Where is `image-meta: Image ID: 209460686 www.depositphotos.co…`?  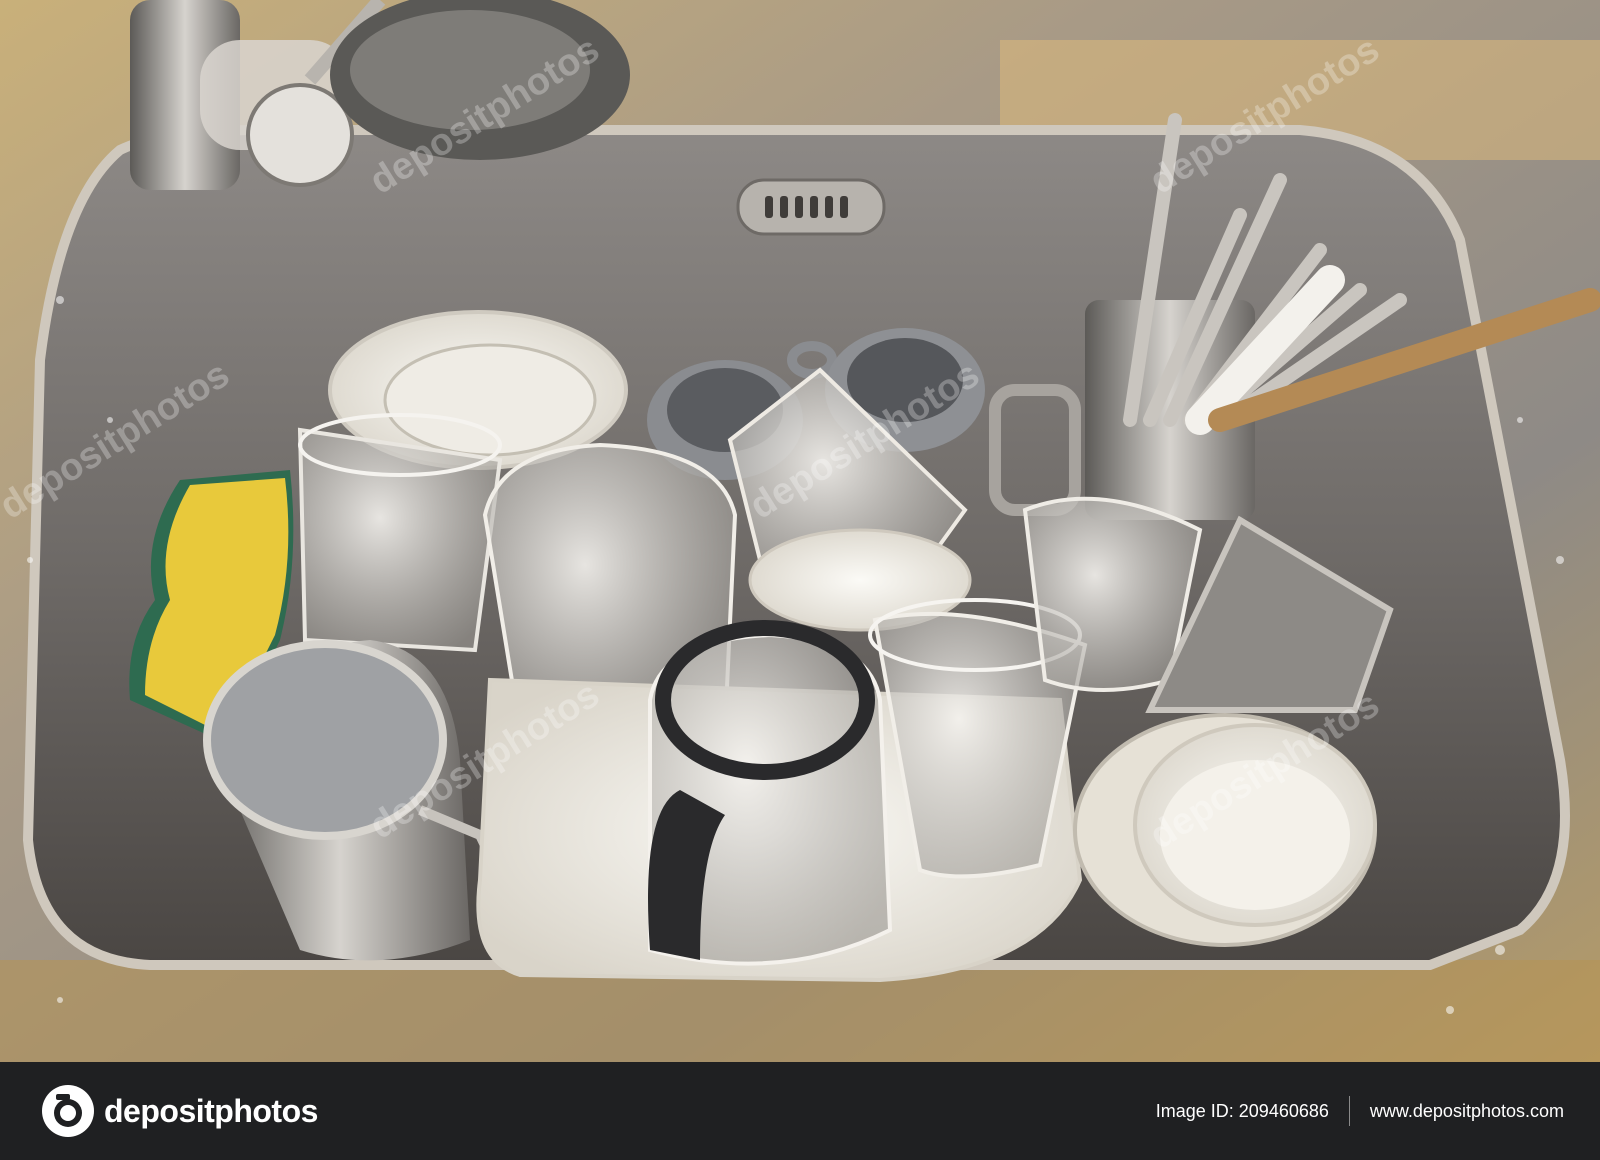
image-meta: Image ID: 209460686 www.depositphotos.co… is located at coordinates (1360, 1111).